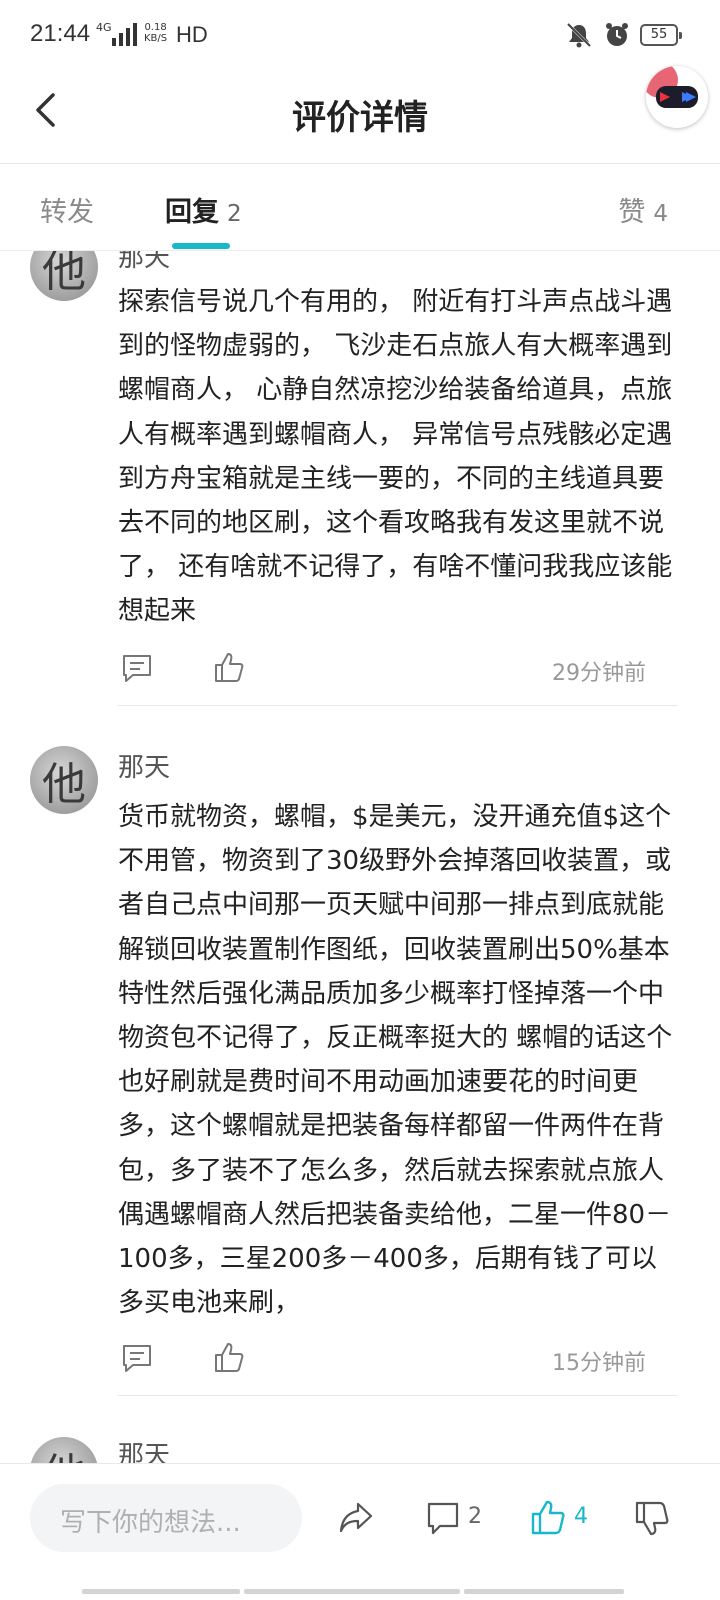 The width and height of the screenshot is (720, 1600). I want to click on game-controller-icon, so click(672, 87).